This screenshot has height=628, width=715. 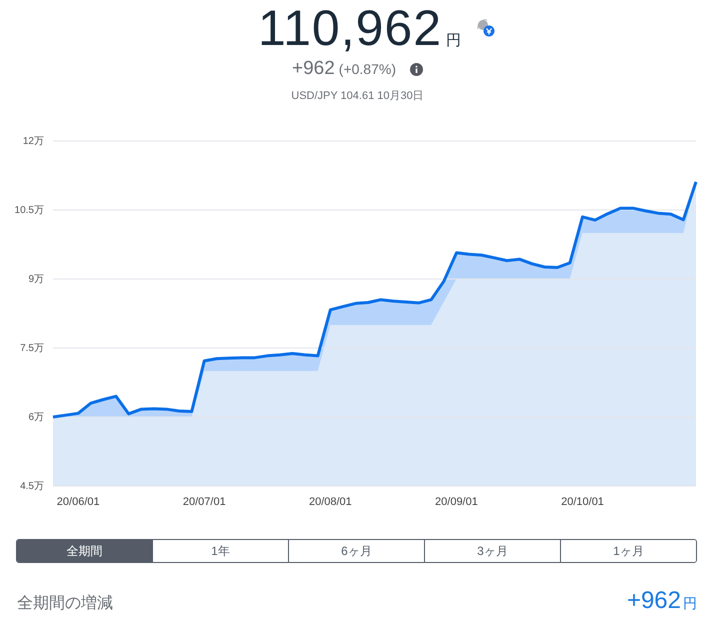 I want to click on x-axis-label: 20/06/01, so click(x=78, y=502).